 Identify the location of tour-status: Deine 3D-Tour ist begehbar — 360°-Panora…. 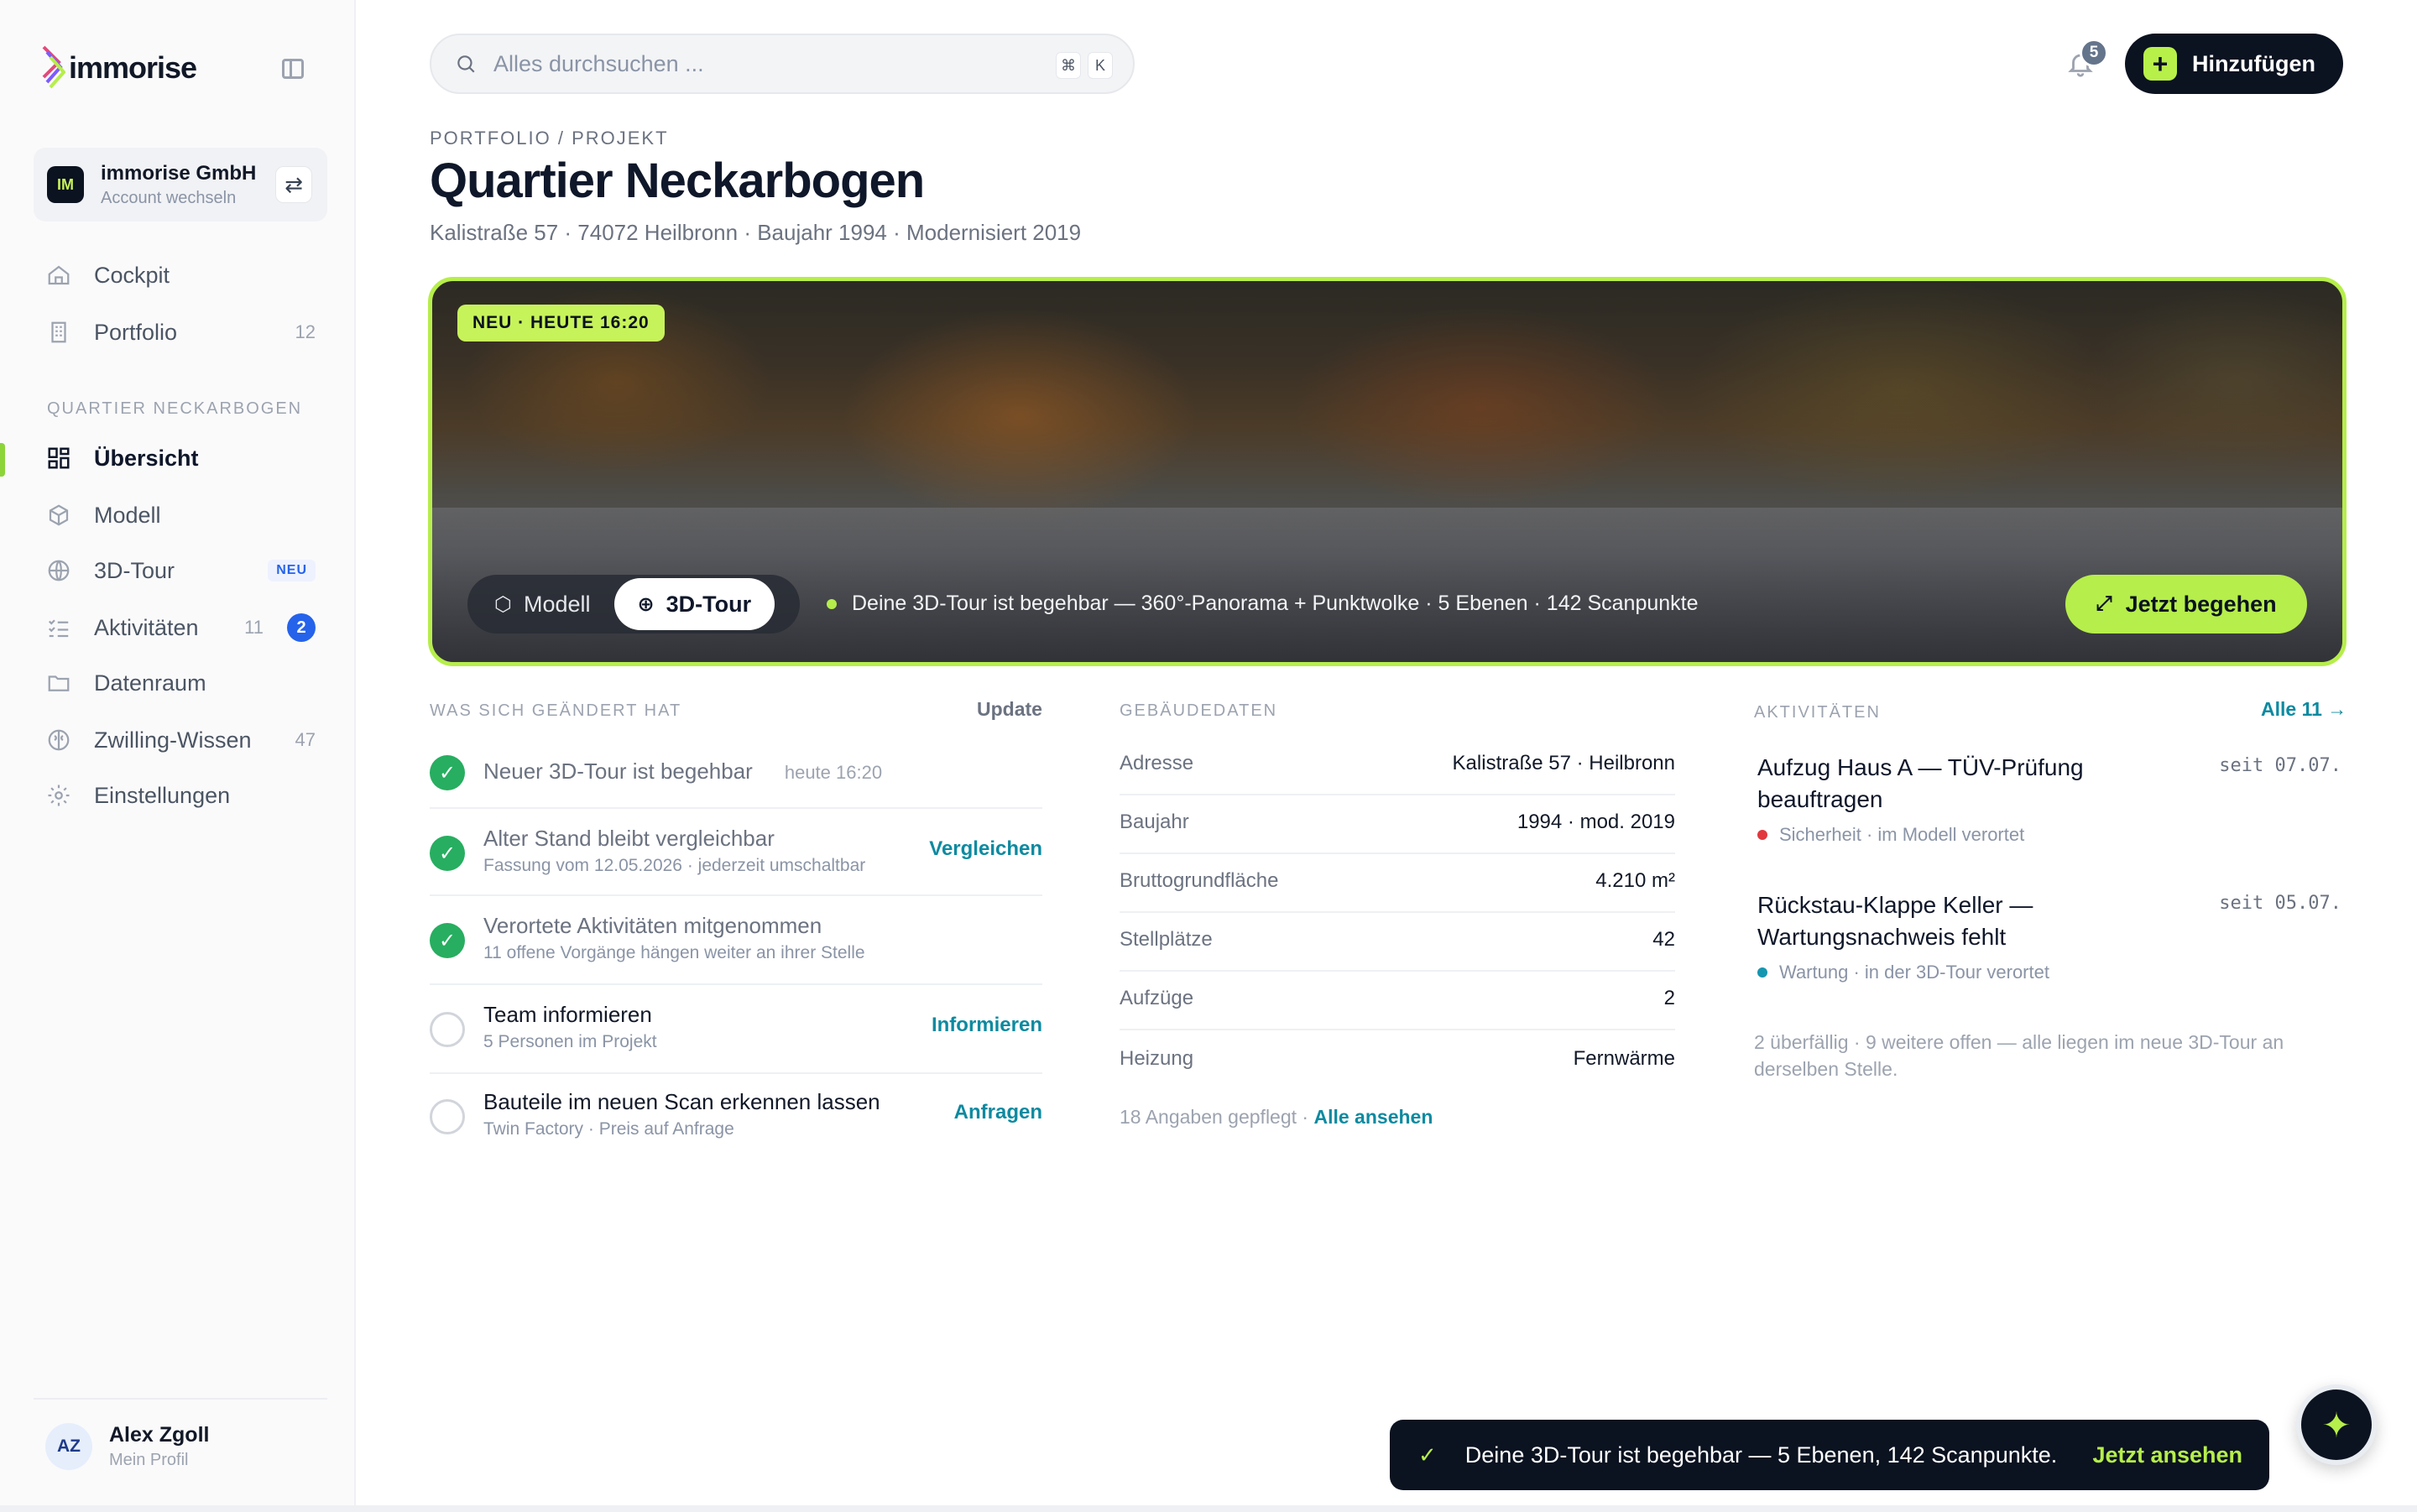
(1263, 604).